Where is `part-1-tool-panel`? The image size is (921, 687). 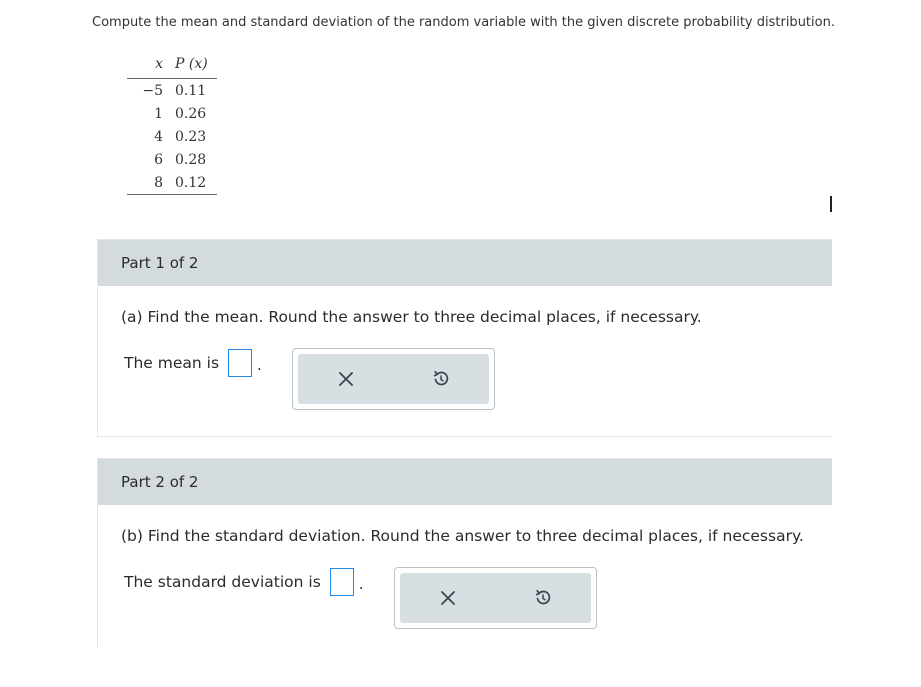 part-1-tool-panel is located at coordinates (393, 379).